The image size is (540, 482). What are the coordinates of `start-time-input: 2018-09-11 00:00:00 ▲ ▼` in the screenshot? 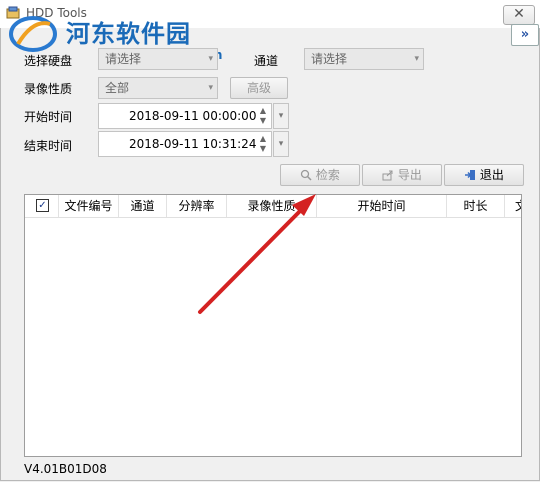 It's located at (185, 116).